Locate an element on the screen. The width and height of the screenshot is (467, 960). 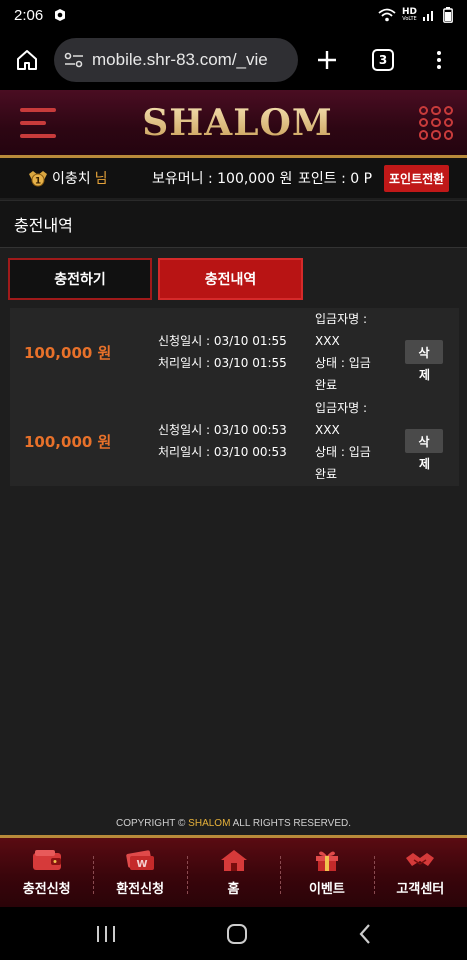
nav-label: 환전신청 is located at coordinates (140, 889).